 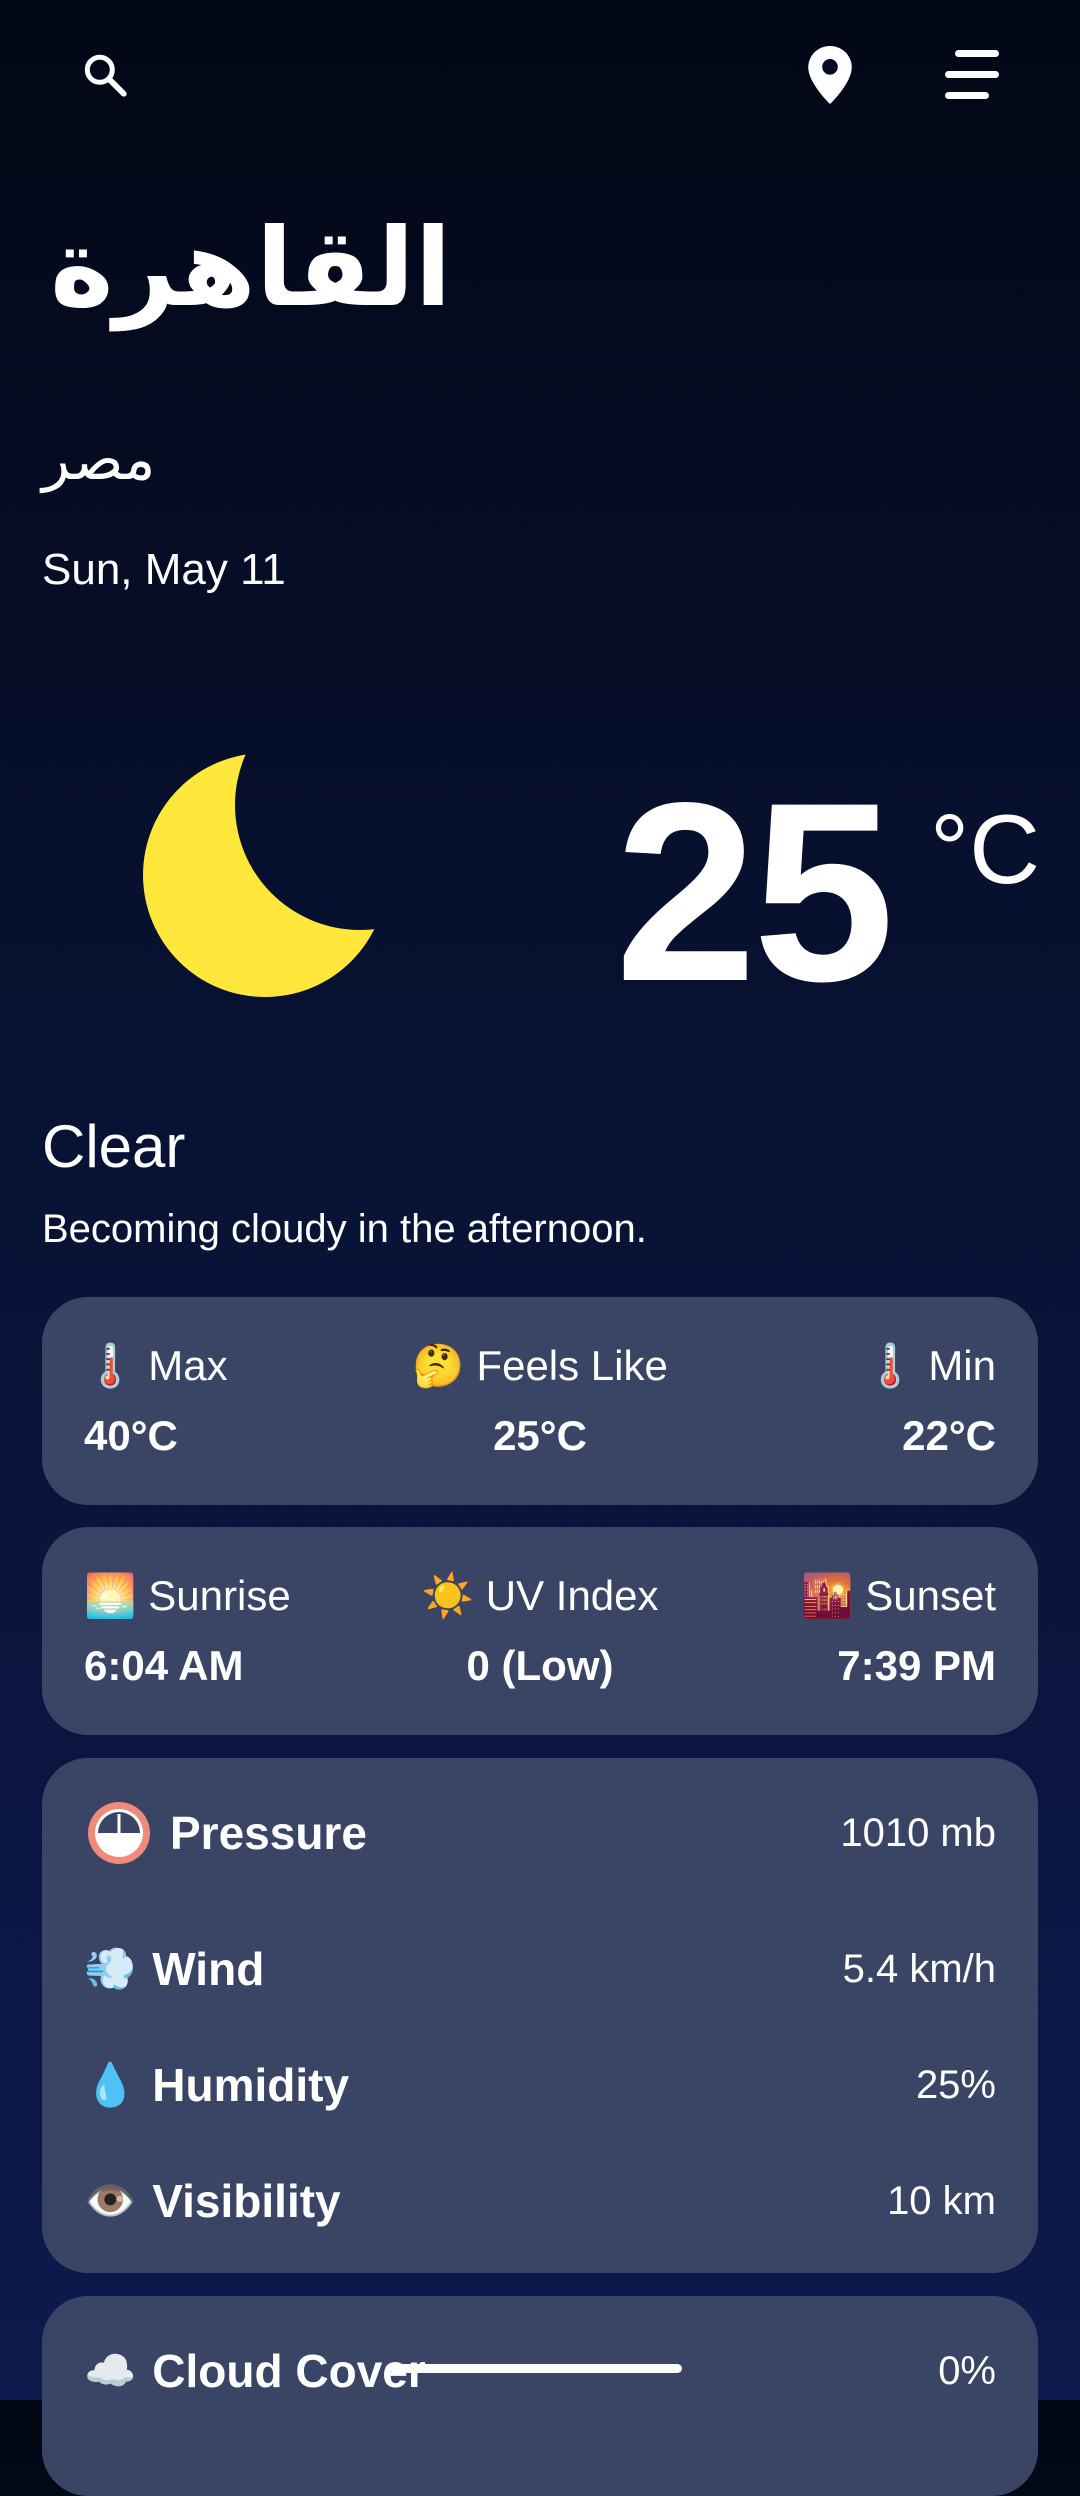 What do you see at coordinates (208, 1969) in the screenshot?
I see `wind-label: Wind` at bounding box center [208, 1969].